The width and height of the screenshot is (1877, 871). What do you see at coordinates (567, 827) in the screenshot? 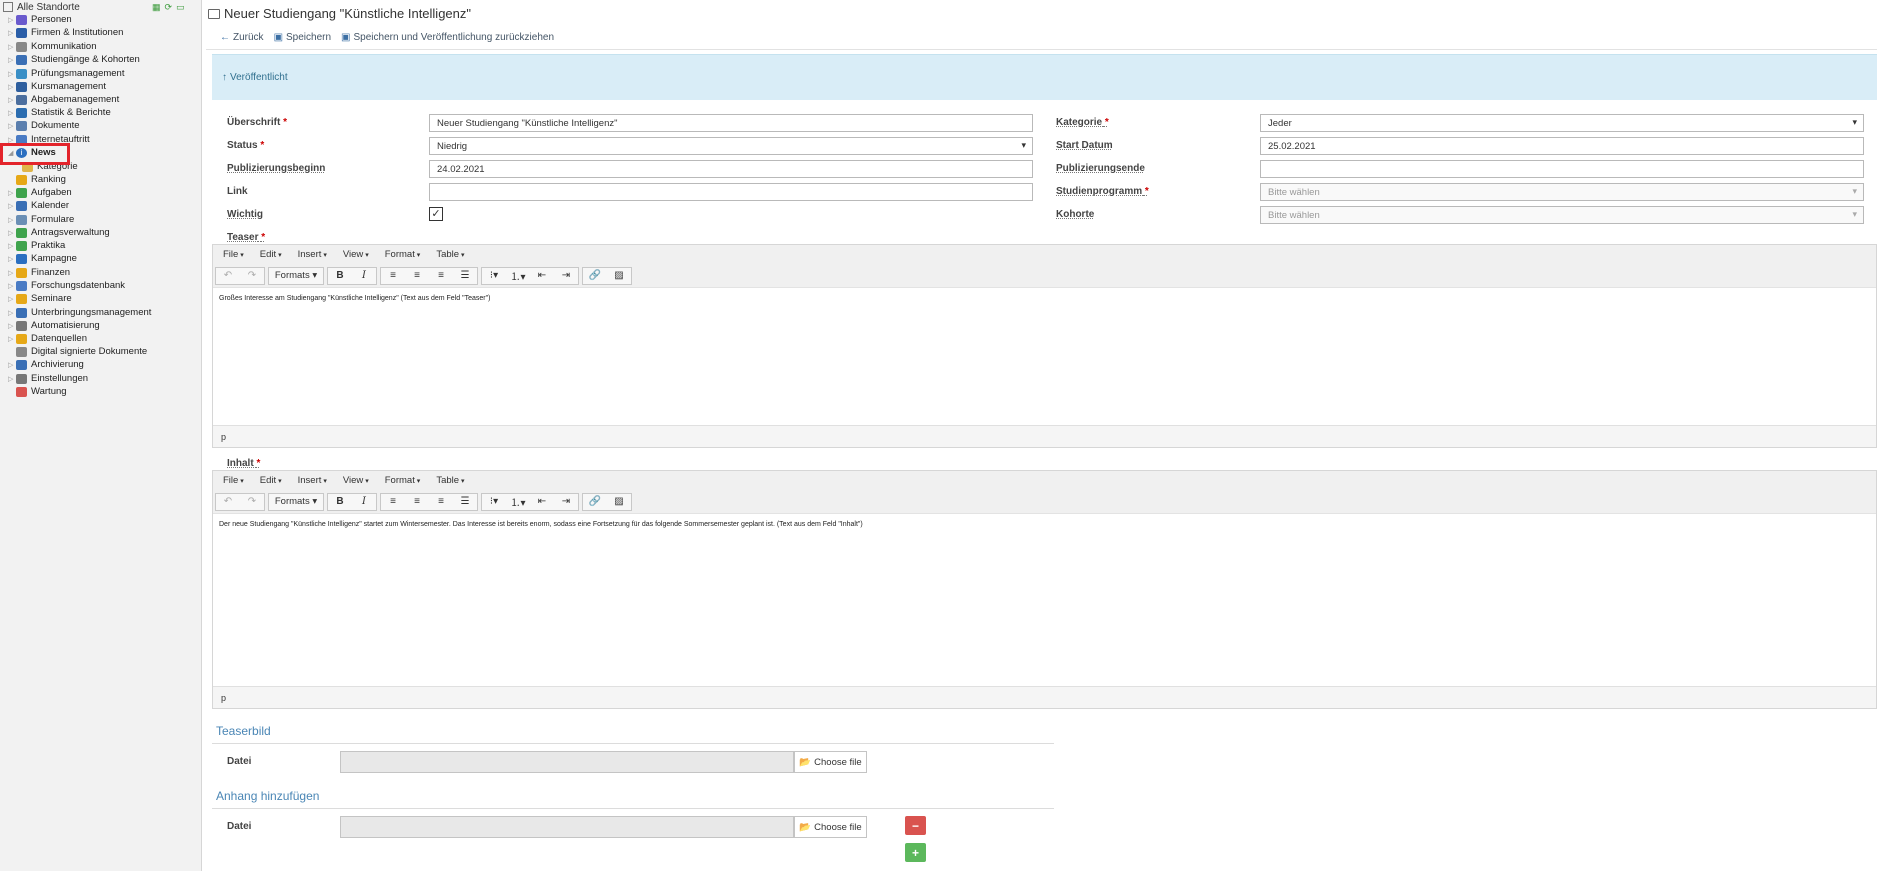
I see `anhang-file-path` at bounding box center [567, 827].